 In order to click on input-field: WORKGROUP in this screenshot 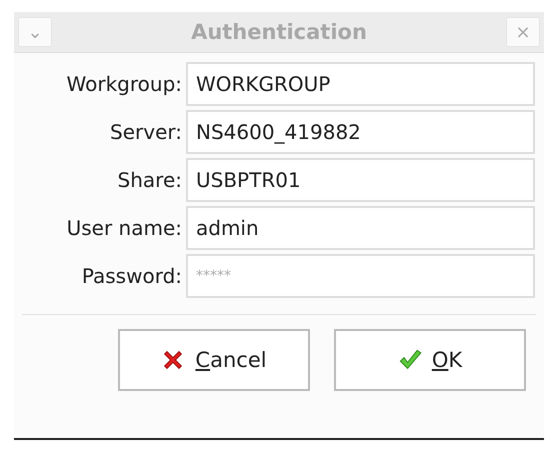, I will do `click(360, 84)`.